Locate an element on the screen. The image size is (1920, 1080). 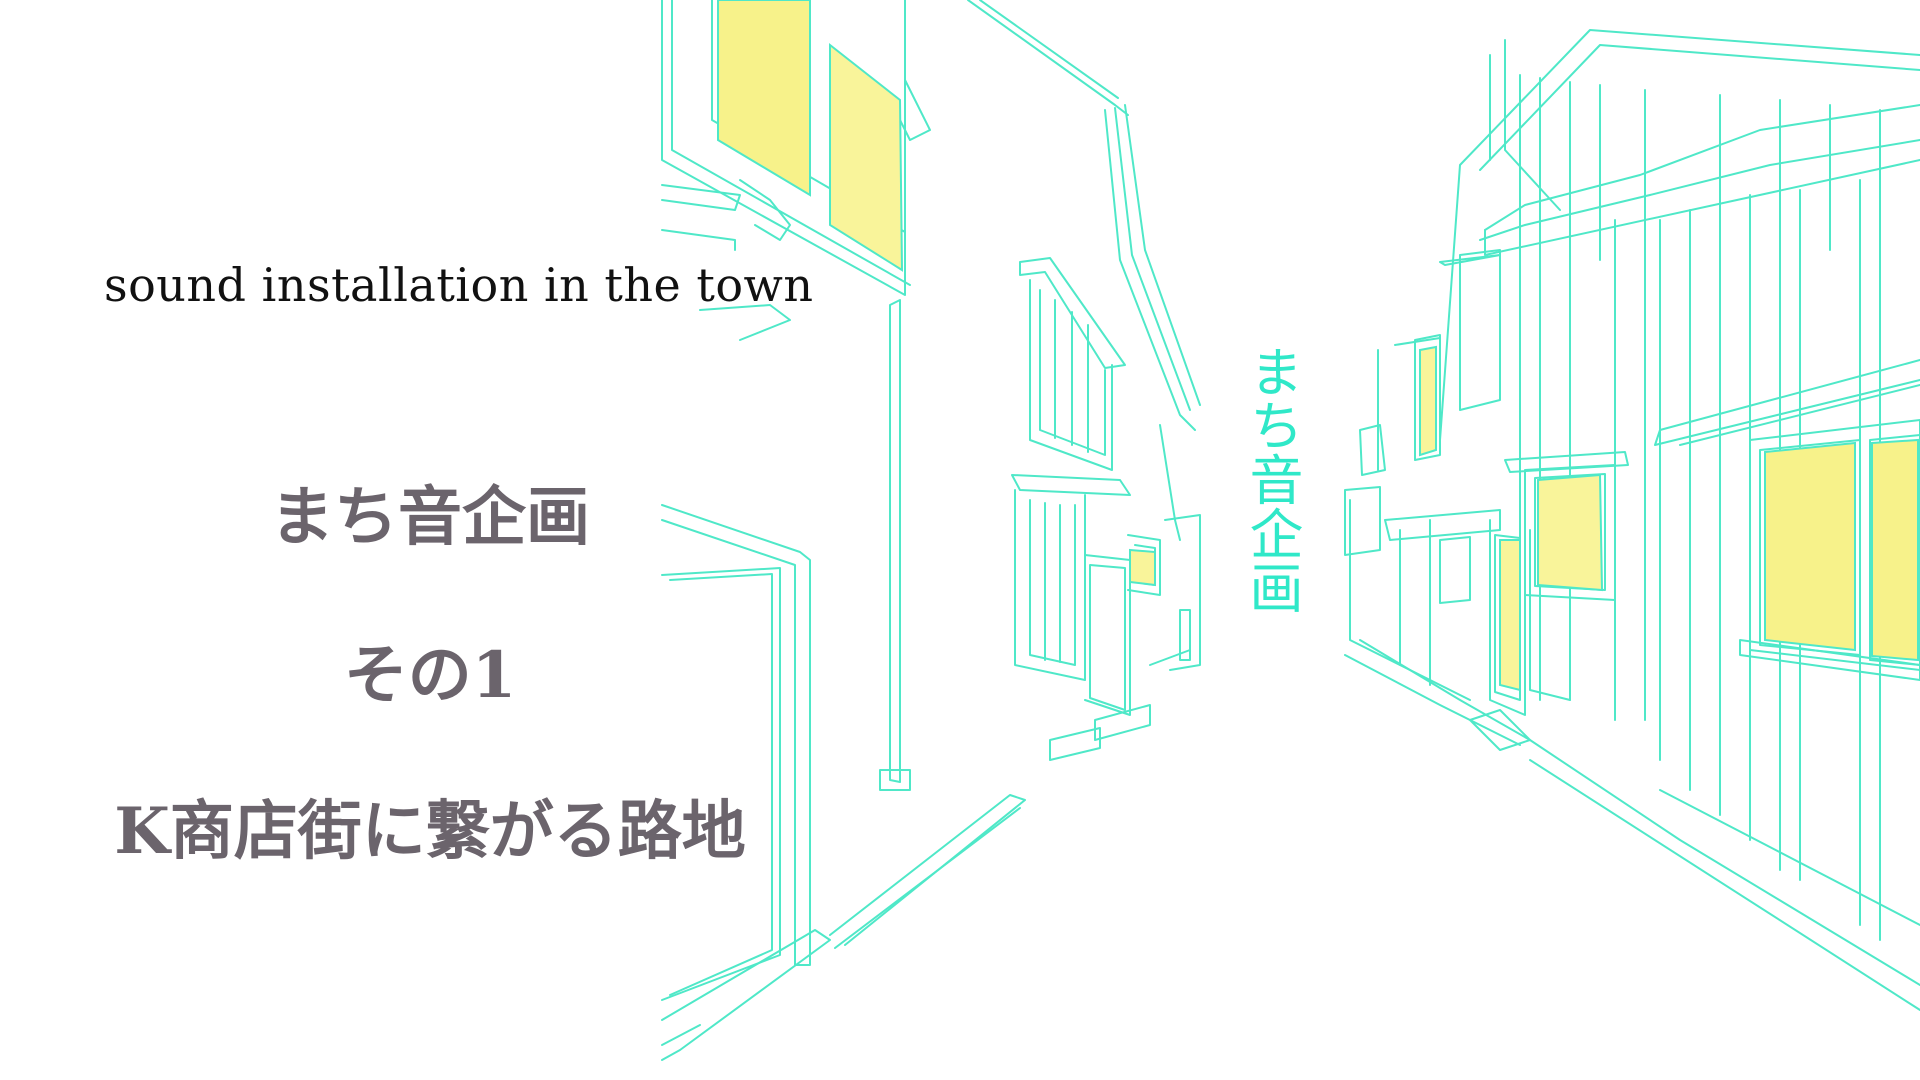
title-line-1: まち音企画 is located at coordinates (430, 517).